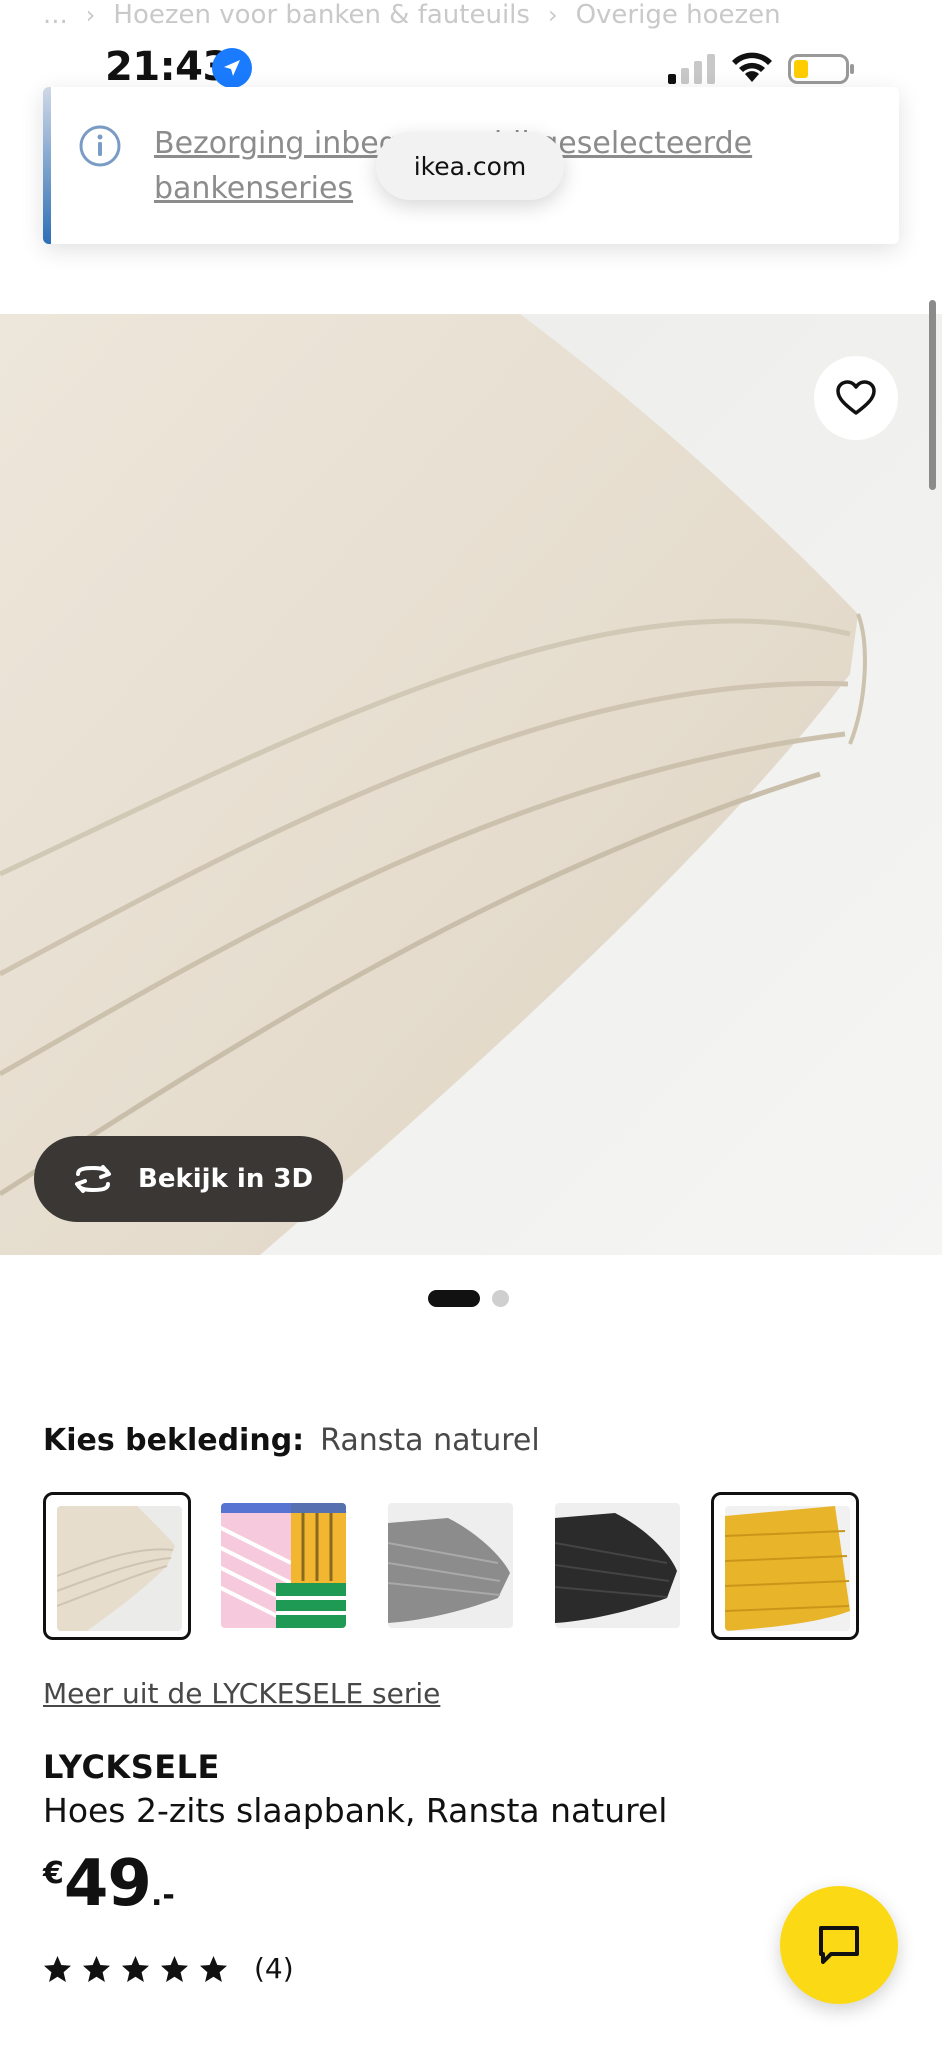 The width and height of the screenshot is (942, 2048). Describe the element at coordinates (752, 67) in the screenshot. I see `wifi-icon` at that location.